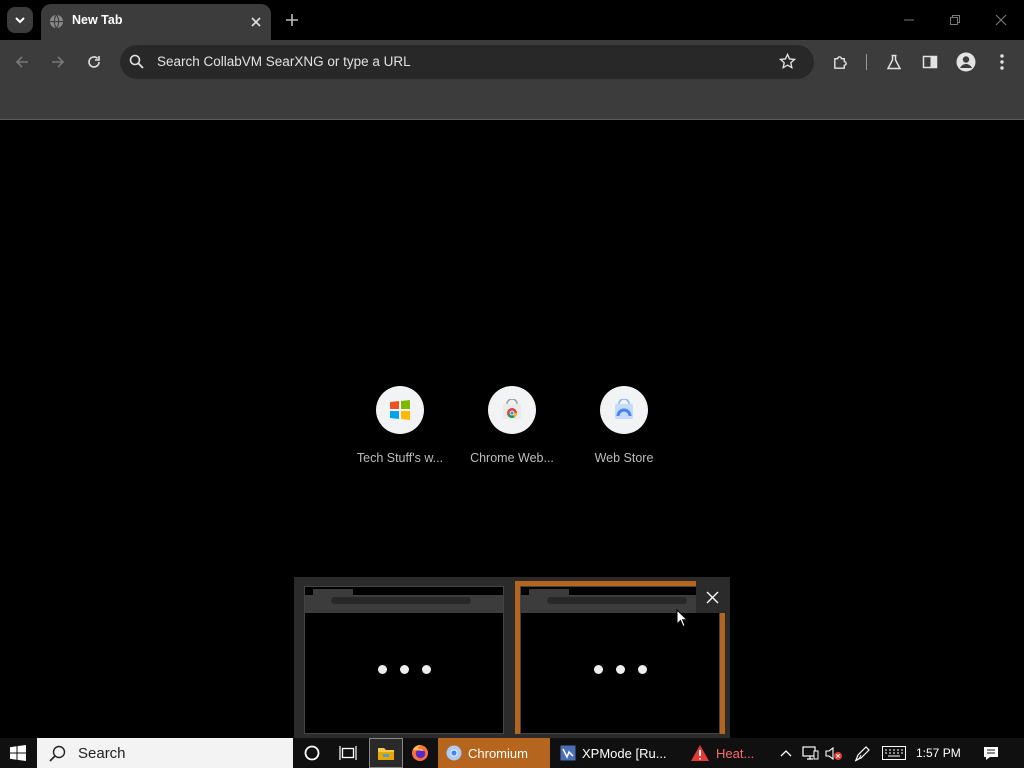  What do you see at coordinates (97, 20) in the screenshot?
I see `tab-title: New Tab` at bounding box center [97, 20].